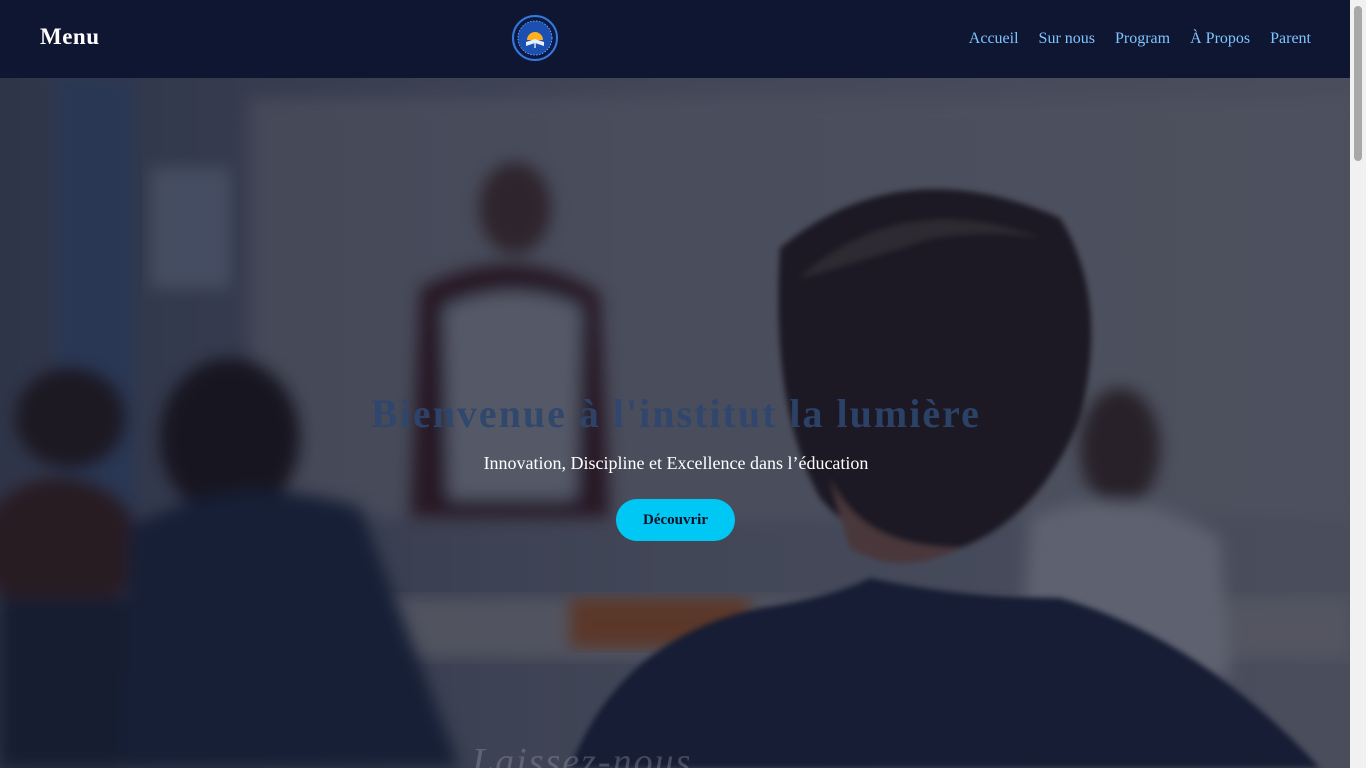  What do you see at coordinates (994, 39) in the screenshot?
I see `nav-link-accueil: Accueil` at bounding box center [994, 39].